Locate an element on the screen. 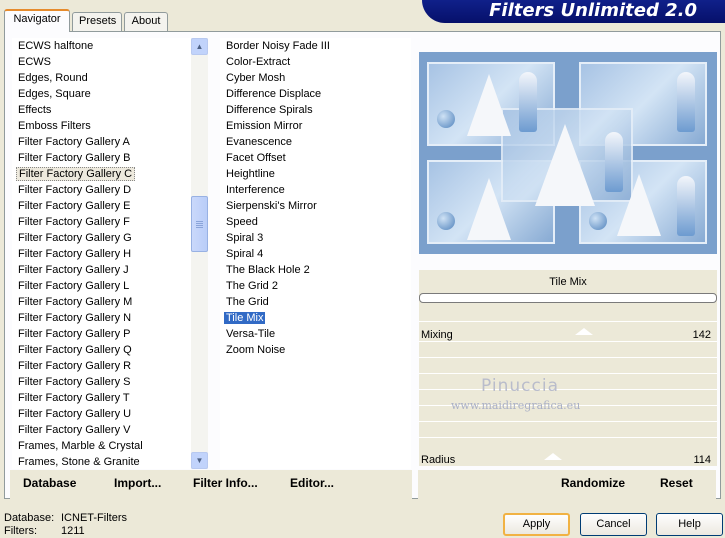  filter-item: Interference is located at coordinates (315, 190).